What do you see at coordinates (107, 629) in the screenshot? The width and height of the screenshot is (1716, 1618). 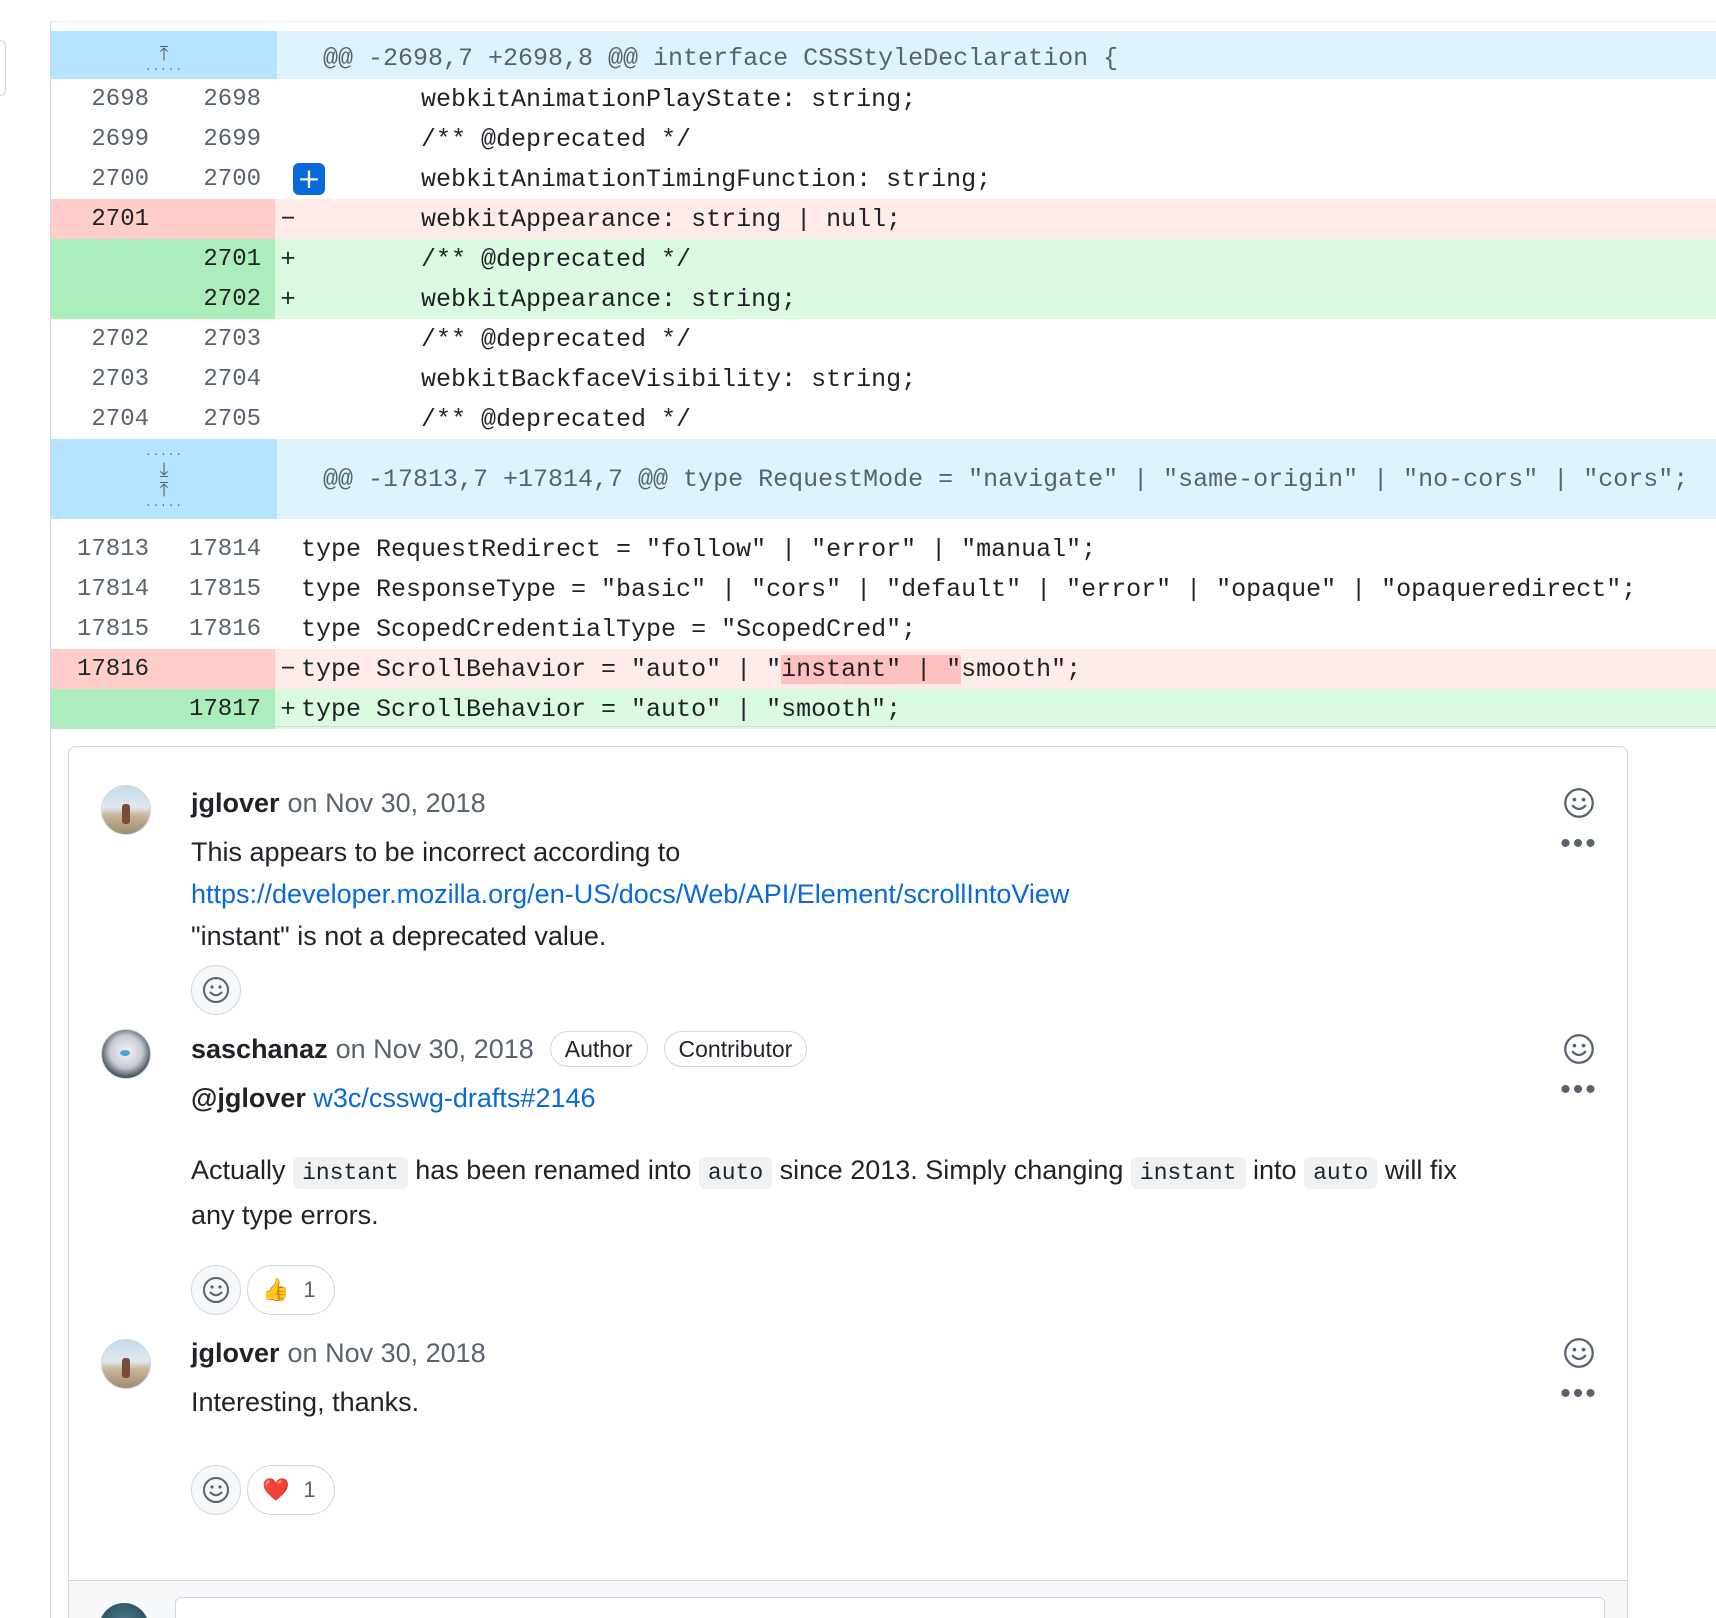 I see `old-line-number: 17815` at bounding box center [107, 629].